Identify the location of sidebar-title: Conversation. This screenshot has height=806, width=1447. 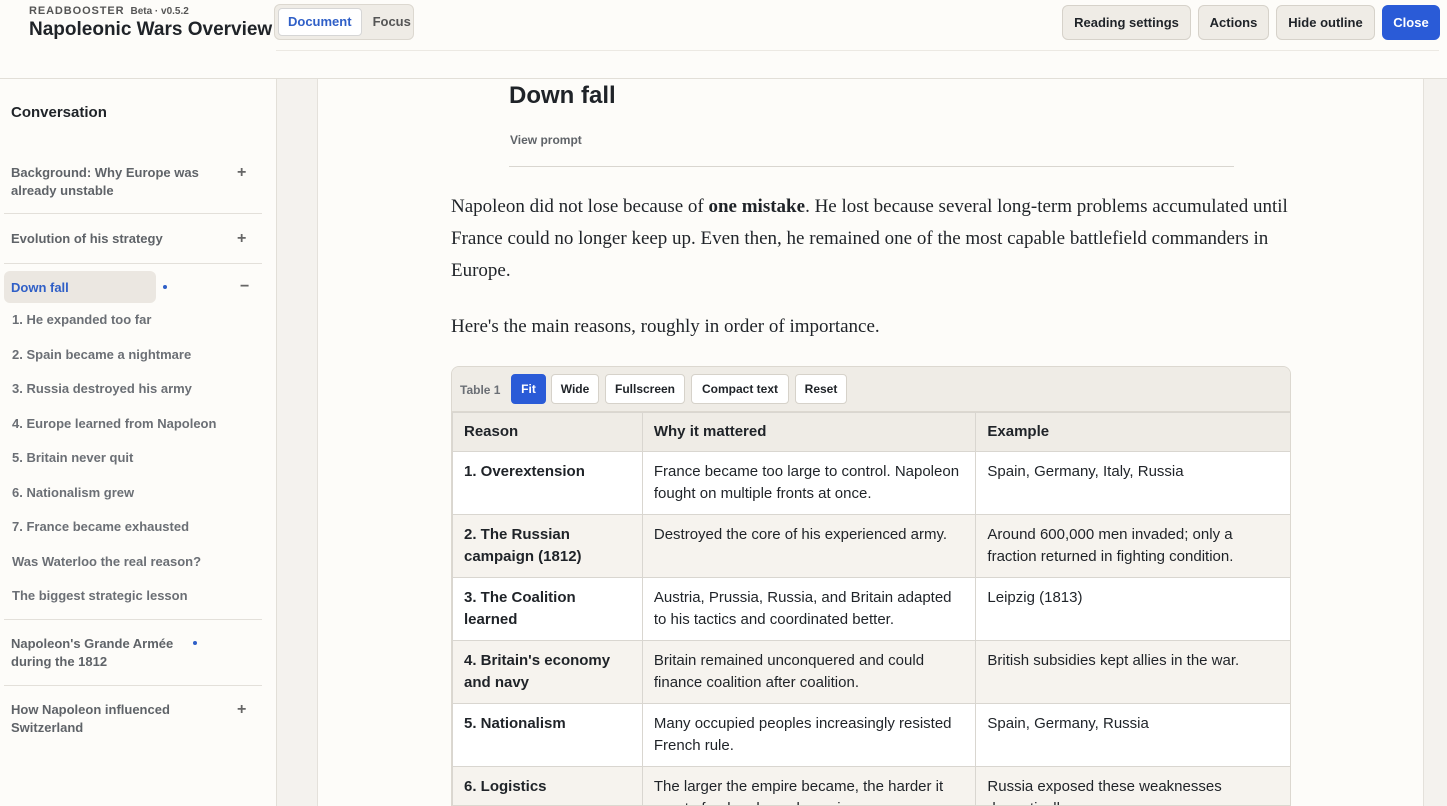
(59, 112).